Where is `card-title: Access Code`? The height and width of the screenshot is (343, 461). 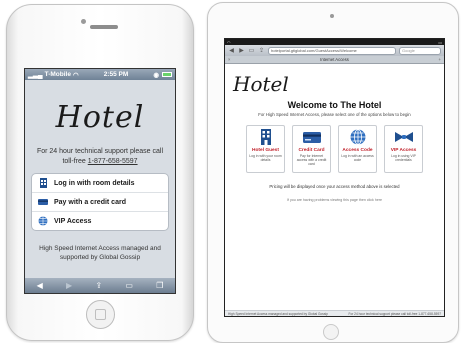
card-title: Access Code is located at coordinates (357, 150).